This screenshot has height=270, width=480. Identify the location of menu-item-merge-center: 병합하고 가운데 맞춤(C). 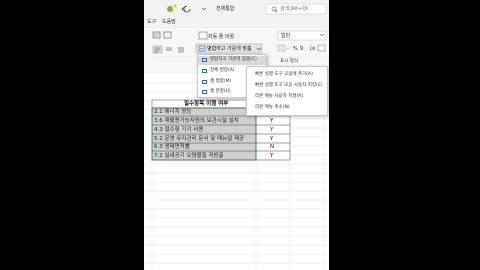
(233, 60).